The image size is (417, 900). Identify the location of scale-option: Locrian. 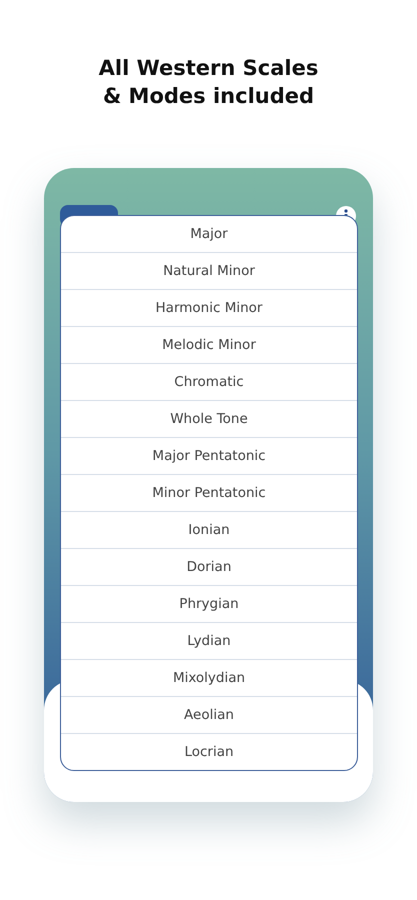
(209, 751).